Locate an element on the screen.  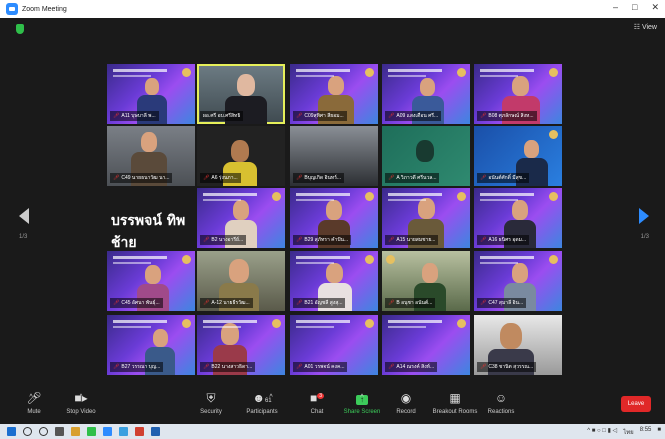
leave-button: Leave is located at coordinates (636, 404).